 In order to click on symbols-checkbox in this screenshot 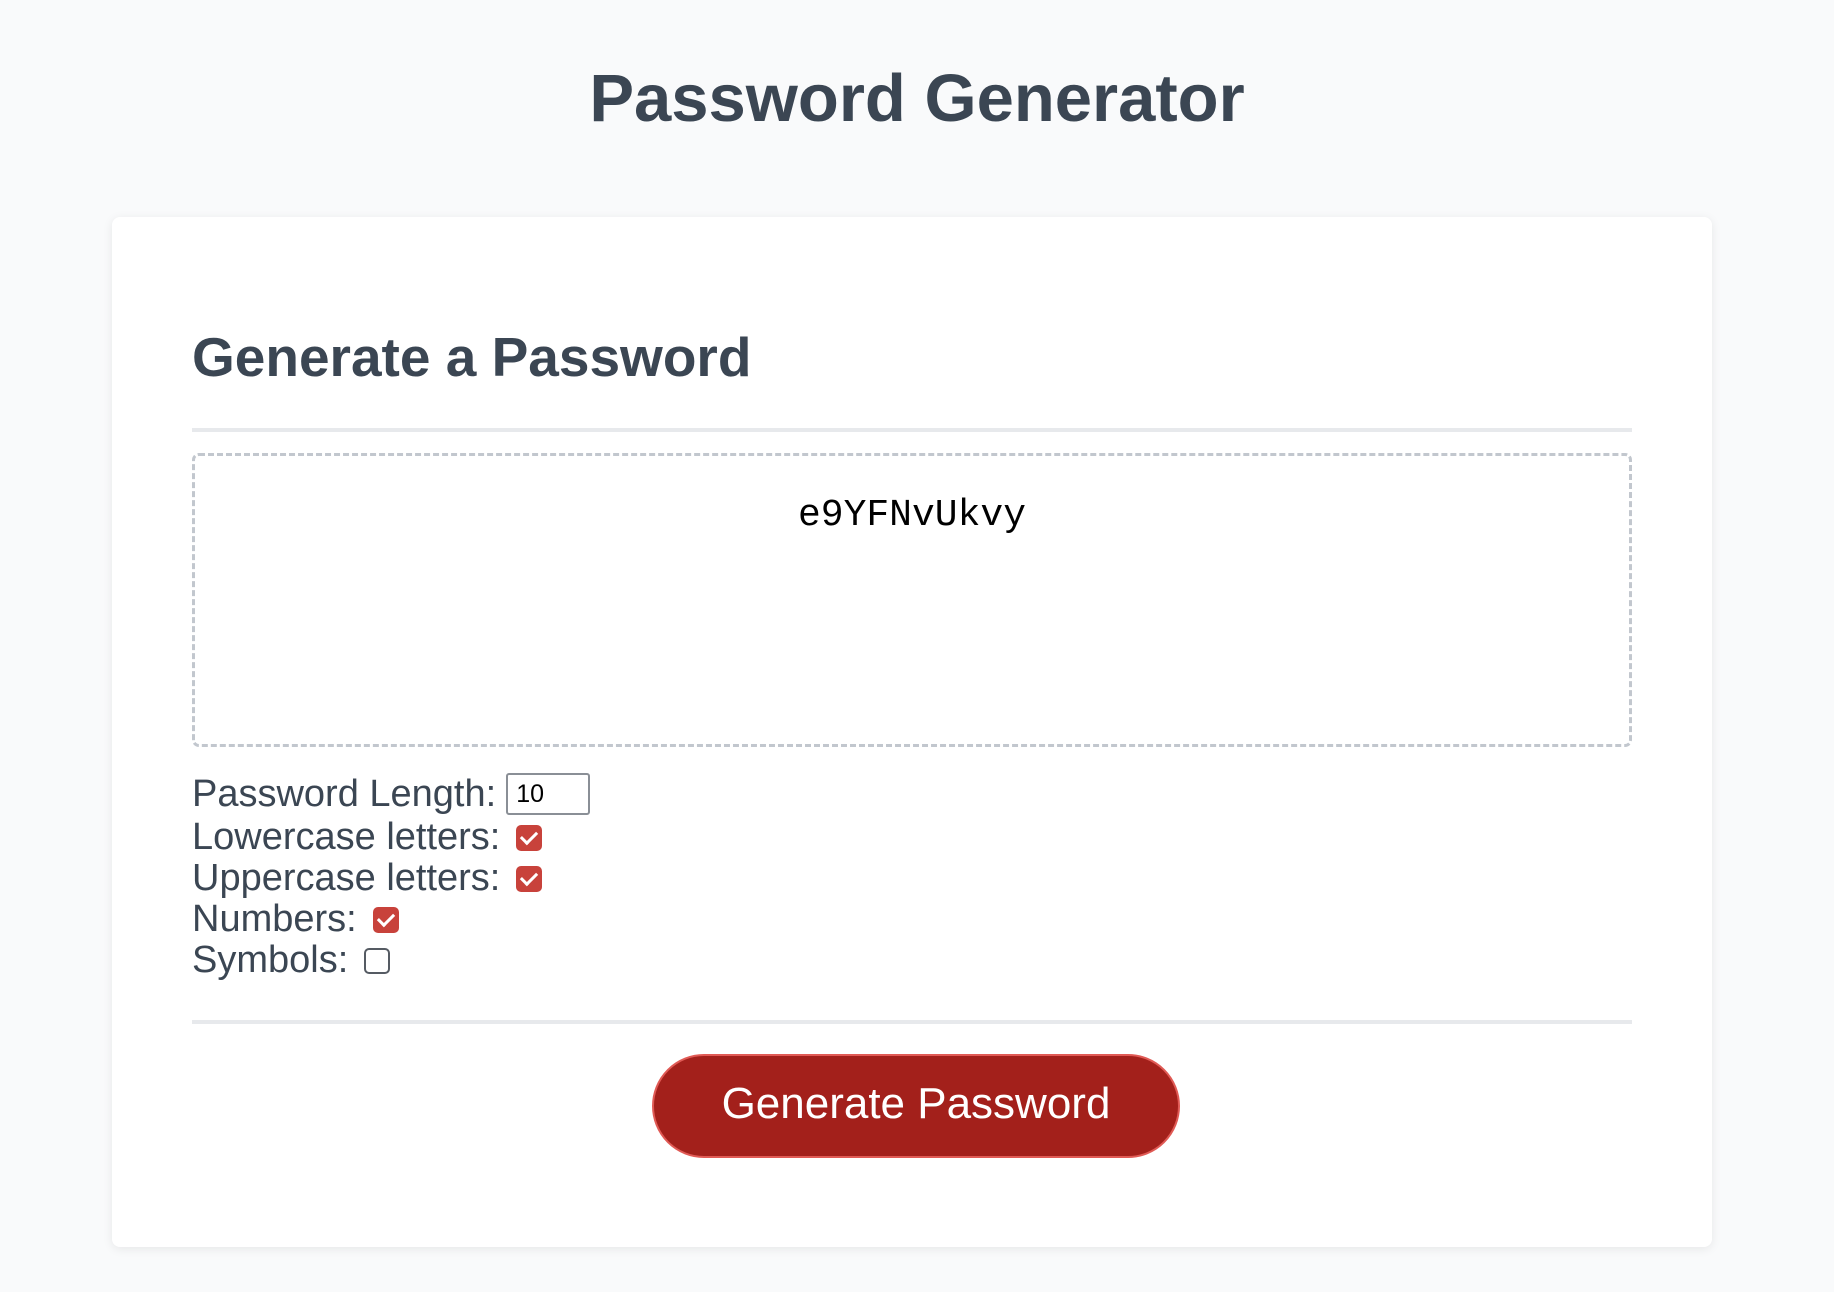, I will do `click(377, 960)`.